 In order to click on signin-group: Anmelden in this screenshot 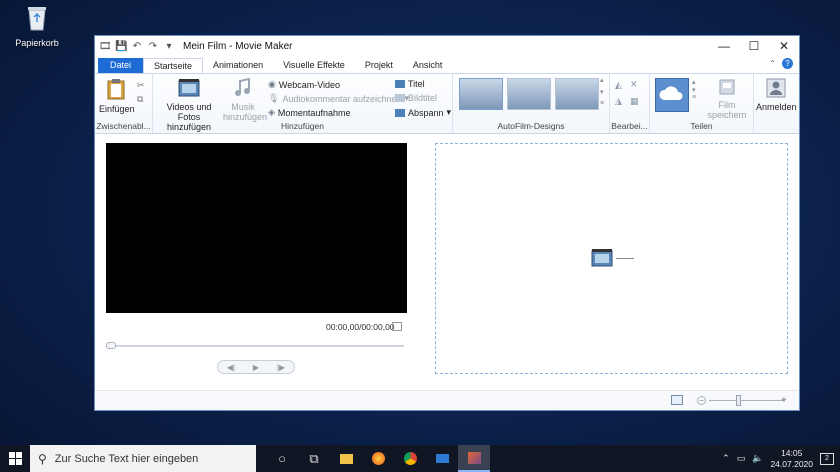, I will do `click(776, 103)`.